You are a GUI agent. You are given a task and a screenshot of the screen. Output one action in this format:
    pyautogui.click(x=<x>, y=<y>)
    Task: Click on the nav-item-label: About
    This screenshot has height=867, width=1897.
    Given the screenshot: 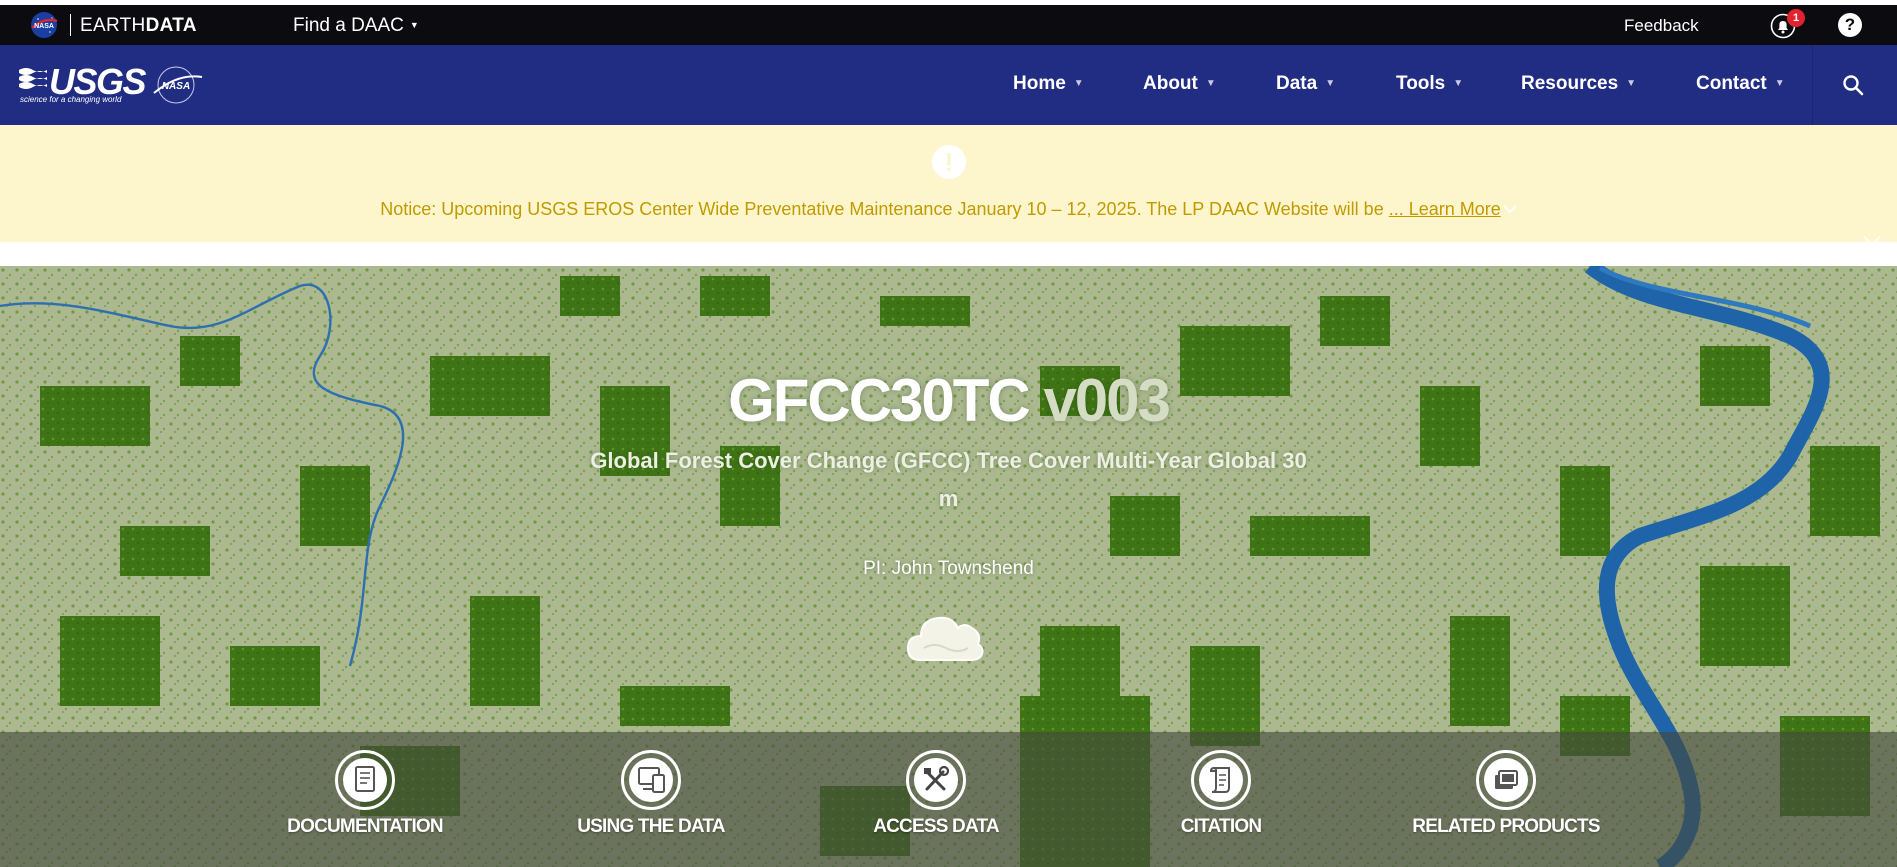 What is the action you would take?
    pyautogui.click(x=1170, y=83)
    